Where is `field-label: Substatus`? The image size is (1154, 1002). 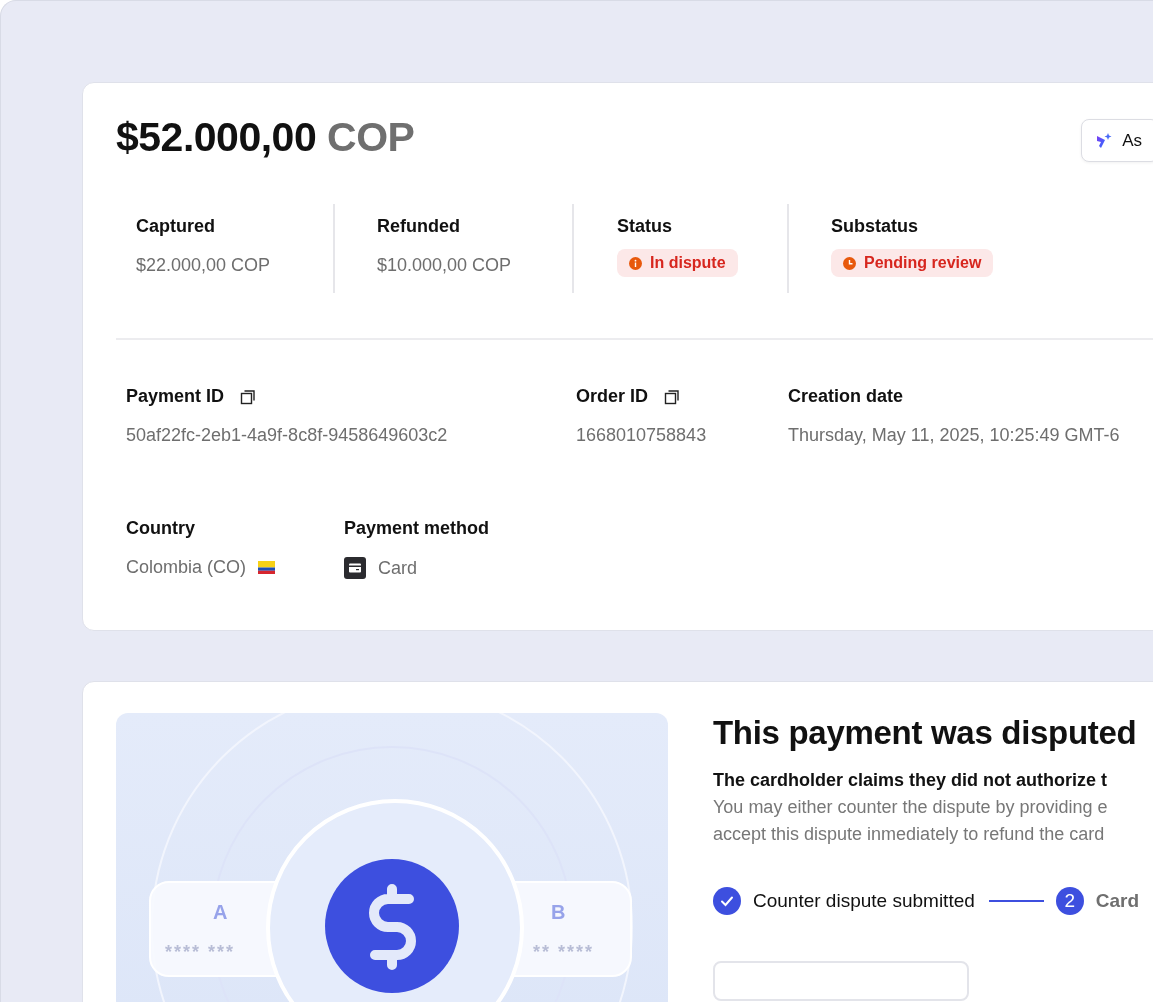
field-label: Substatus is located at coordinates (875, 226).